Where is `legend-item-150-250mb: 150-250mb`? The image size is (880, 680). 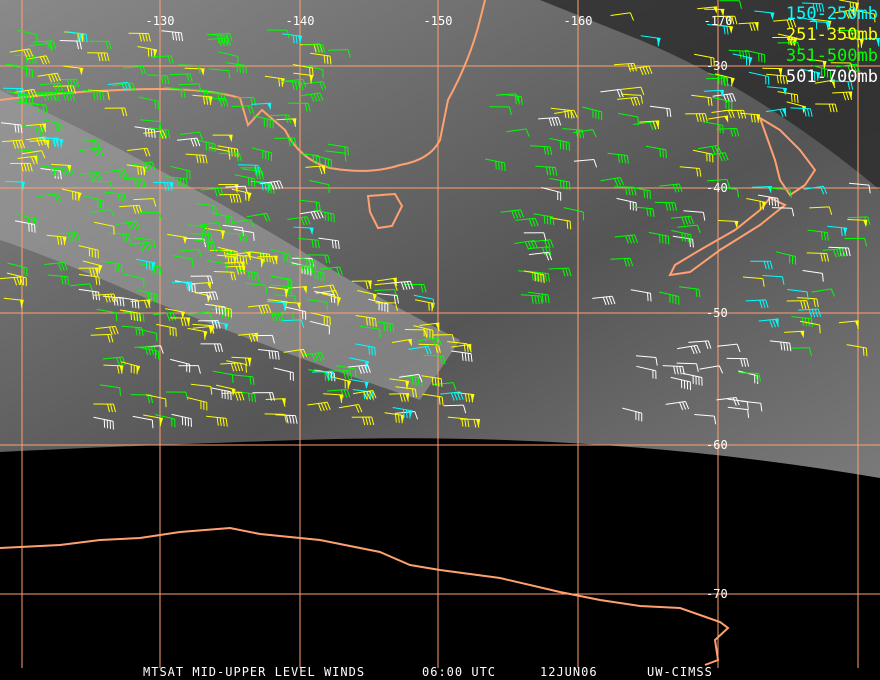
legend-item-150-250mb: 150-250mb is located at coordinates (831, 14).